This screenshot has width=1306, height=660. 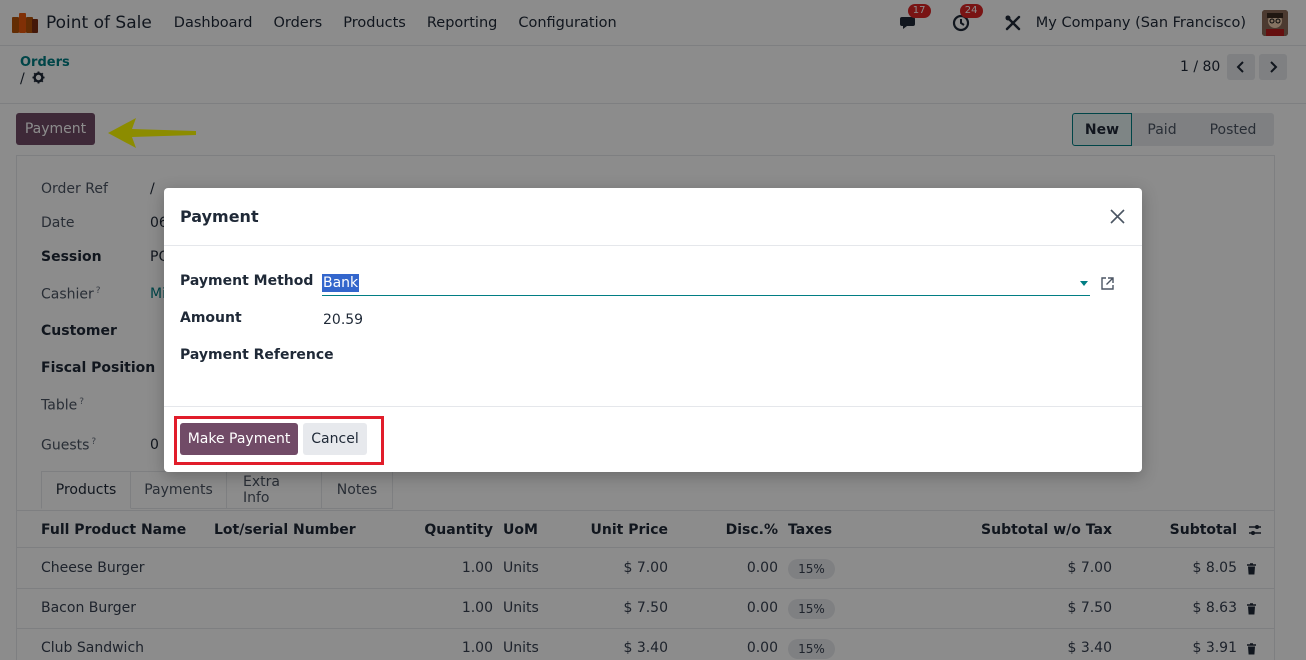 What do you see at coordinates (1084, 283) in the screenshot?
I see `caret-down-icon` at bounding box center [1084, 283].